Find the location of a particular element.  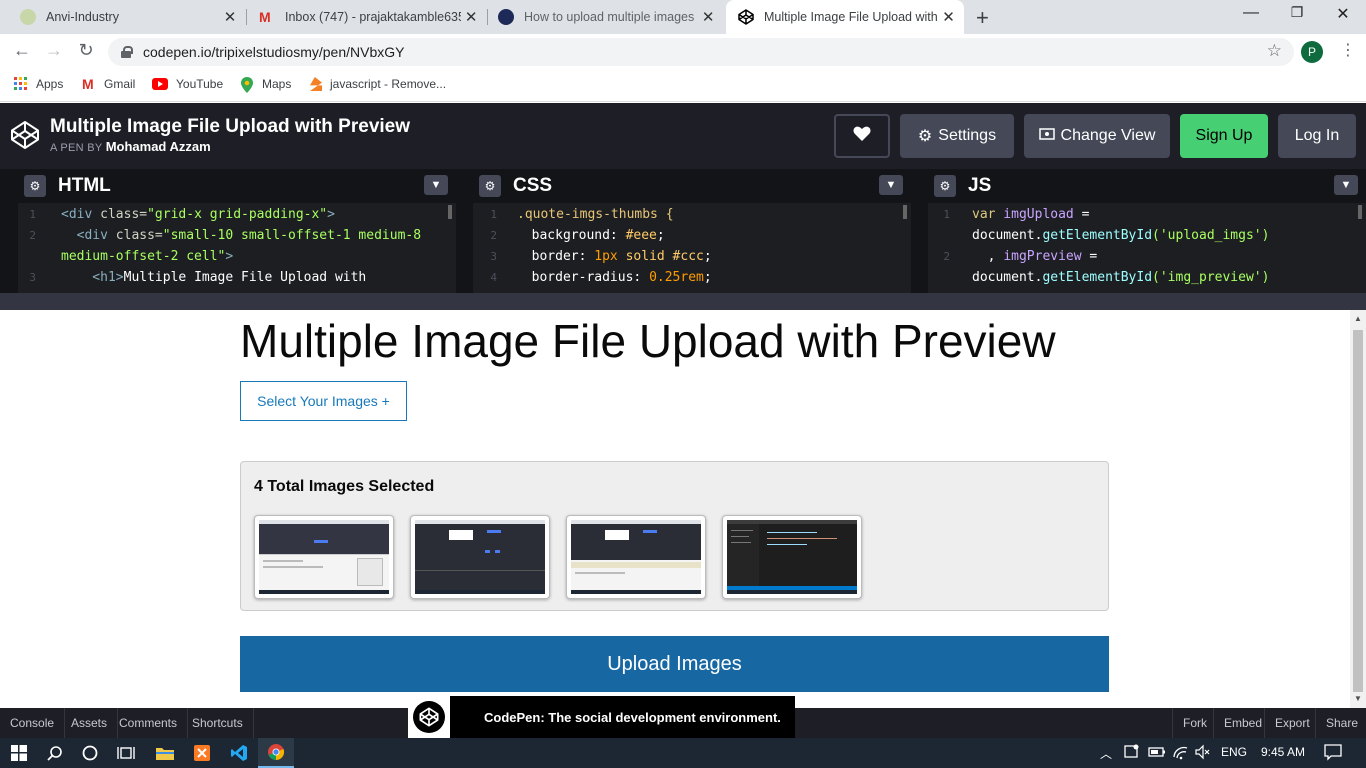

change-view-button: Change View is located at coordinates (1097, 136).